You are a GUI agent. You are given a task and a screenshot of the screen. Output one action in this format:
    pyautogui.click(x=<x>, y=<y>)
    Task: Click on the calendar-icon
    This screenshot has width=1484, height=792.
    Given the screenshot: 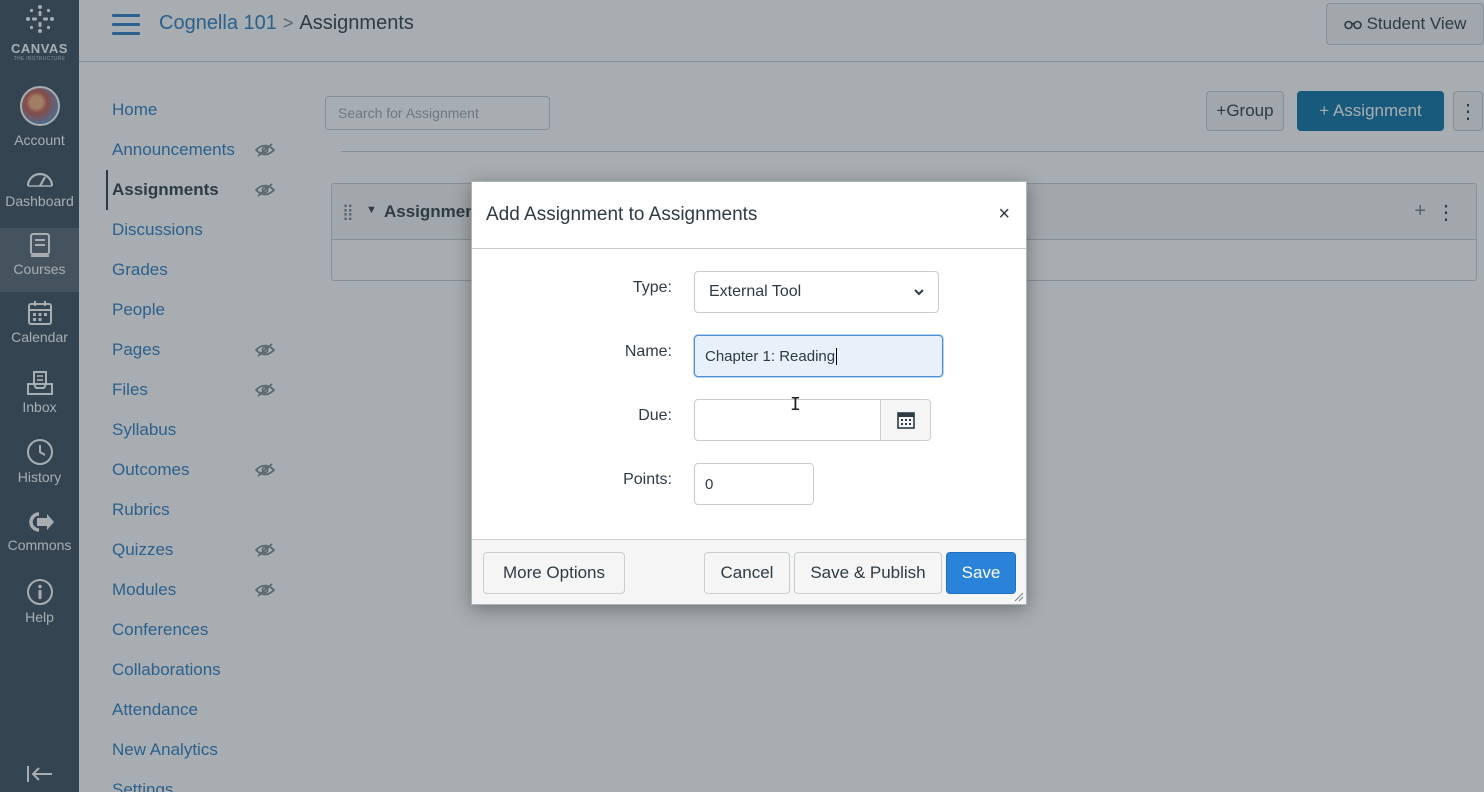 What is the action you would take?
    pyautogui.click(x=905, y=420)
    